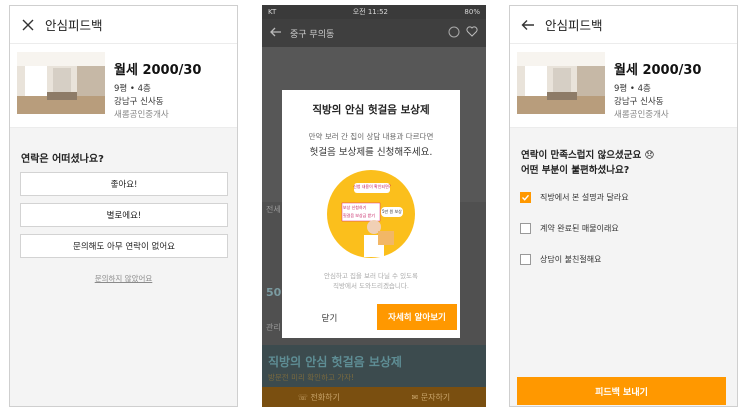  Describe the element at coordinates (472, 33) in the screenshot. I see `heart-icon` at that location.